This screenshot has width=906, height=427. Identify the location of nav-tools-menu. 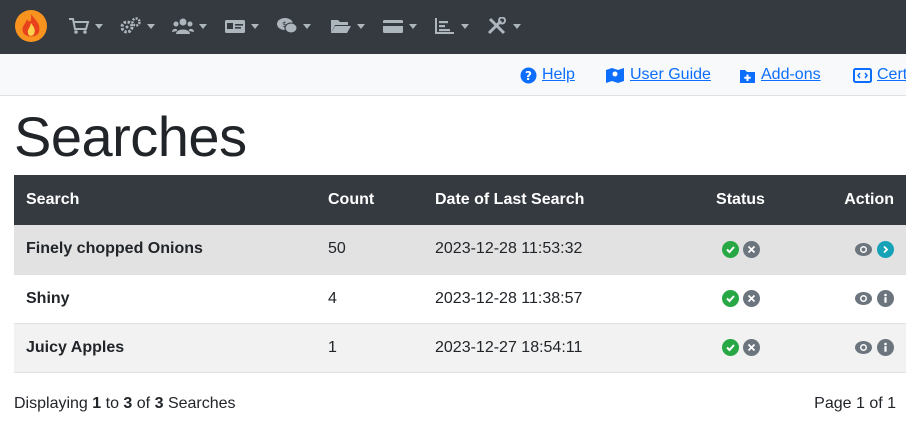
(503, 26).